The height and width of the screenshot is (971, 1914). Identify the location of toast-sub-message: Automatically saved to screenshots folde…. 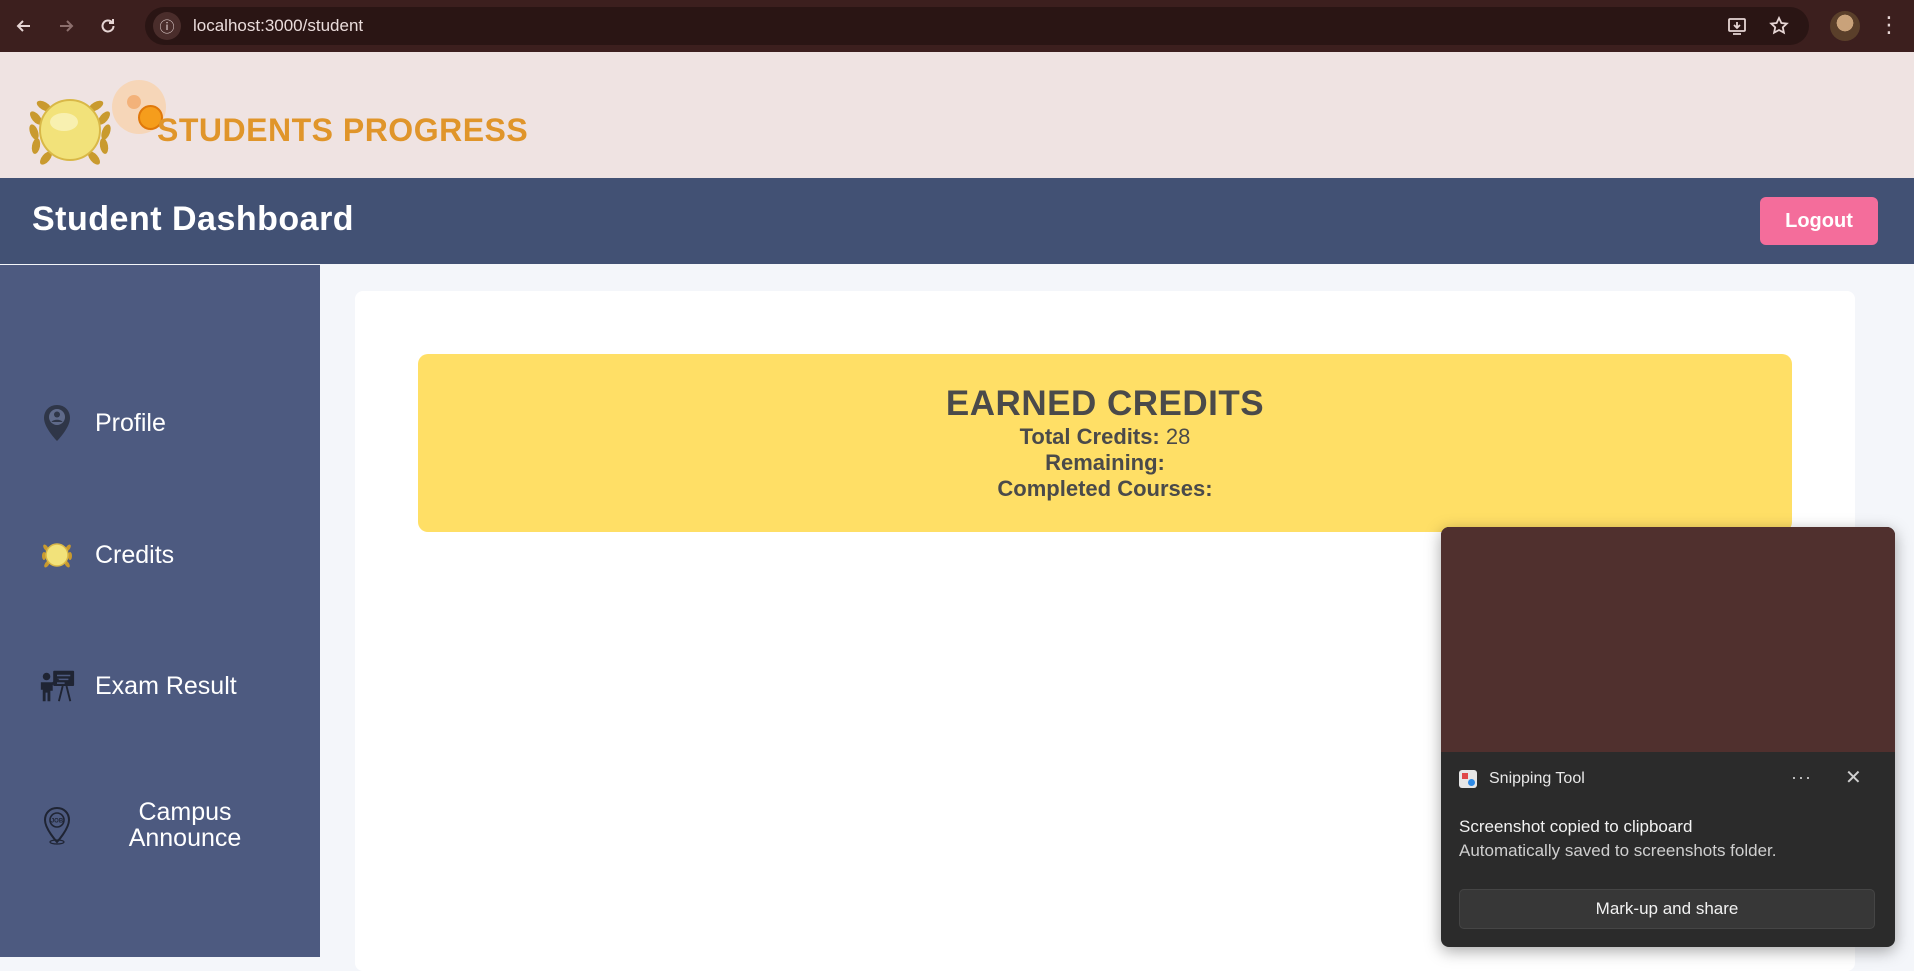
(1618, 850).